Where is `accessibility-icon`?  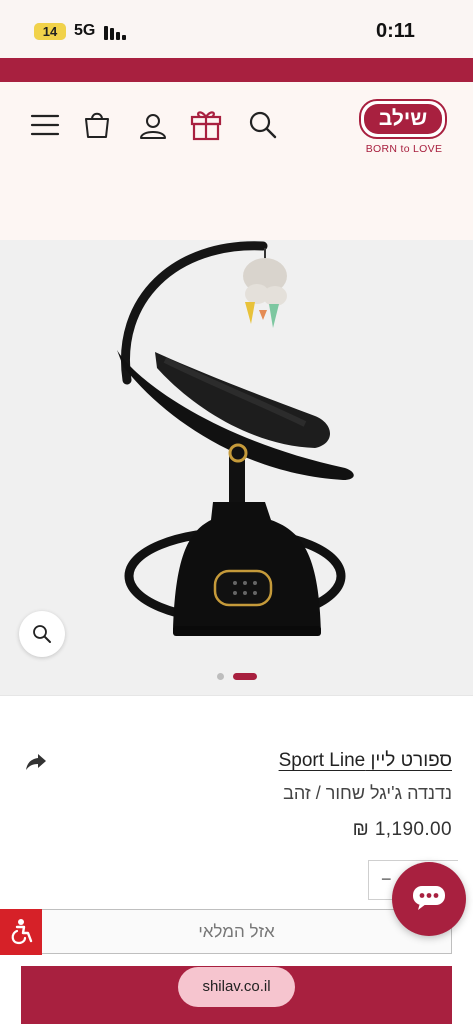
accessibility-icon is located at coordinates (22, 932).